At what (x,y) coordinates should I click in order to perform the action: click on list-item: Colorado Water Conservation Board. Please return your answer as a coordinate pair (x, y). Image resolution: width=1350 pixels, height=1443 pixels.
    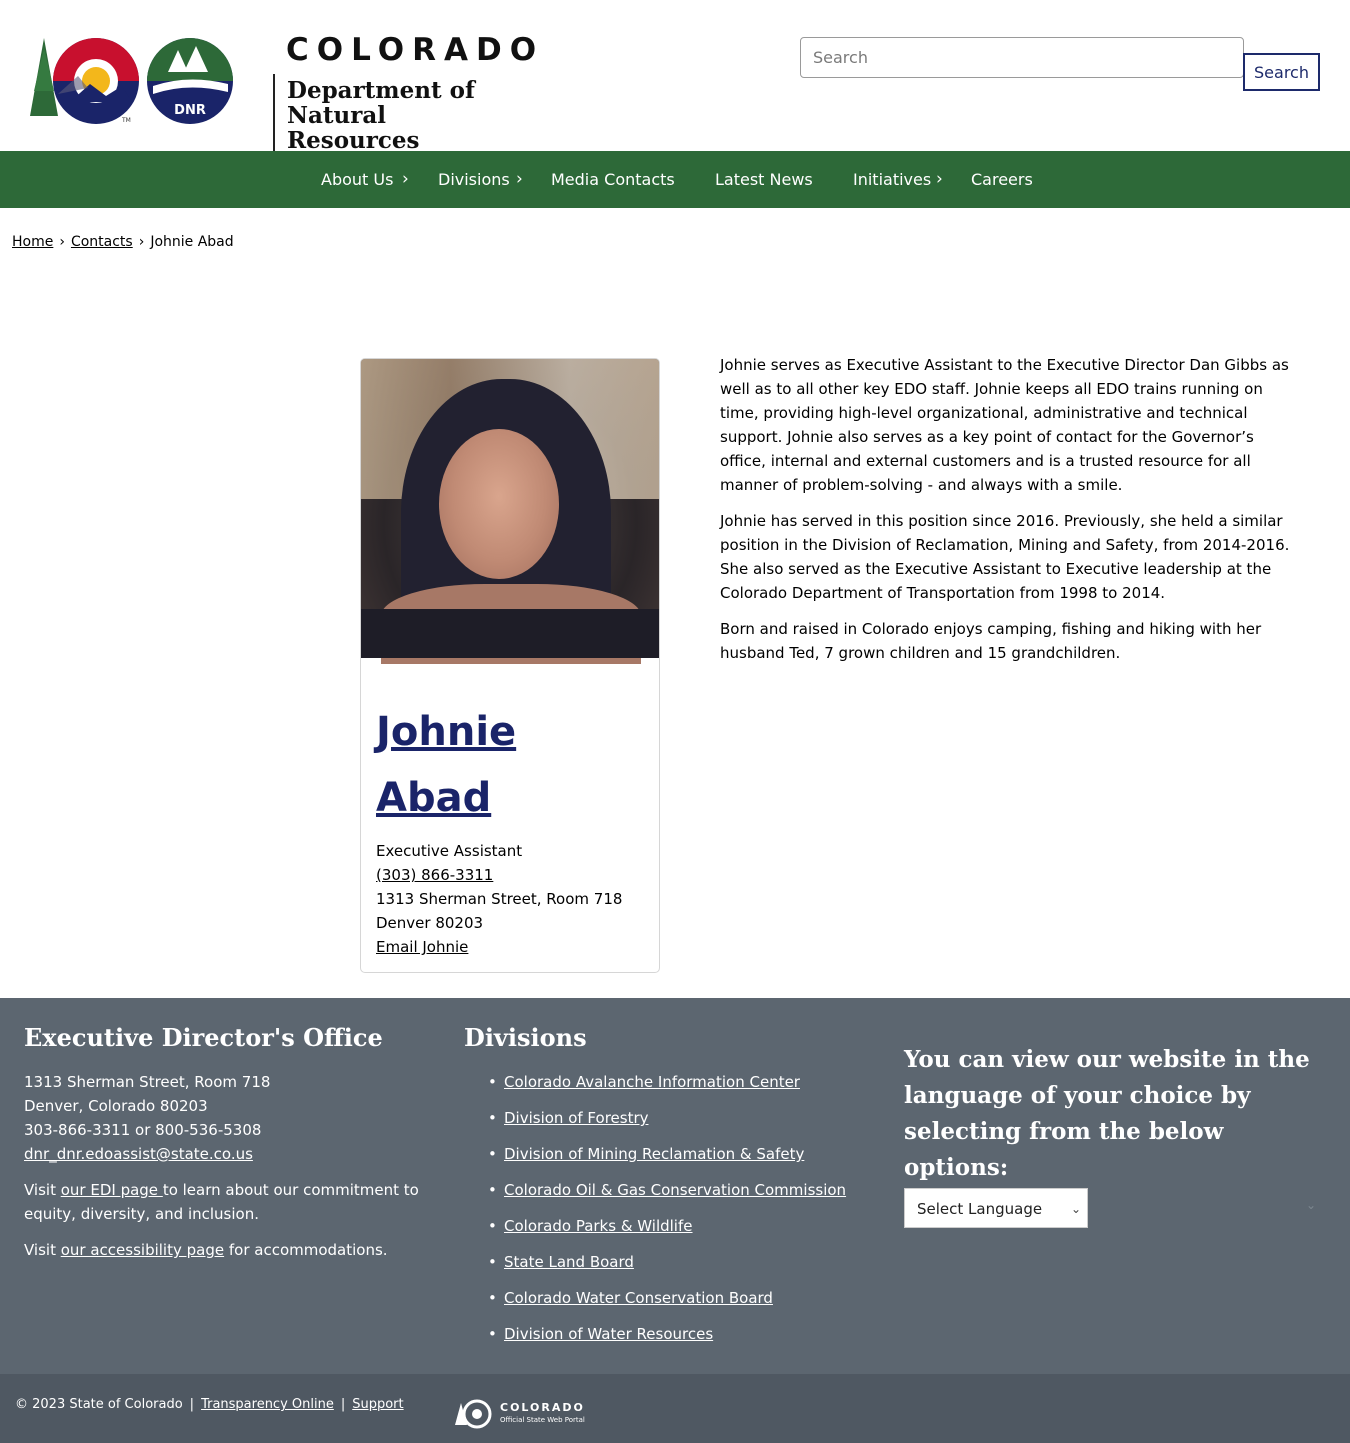
    Looking at the image, I should click on (674, 1298).